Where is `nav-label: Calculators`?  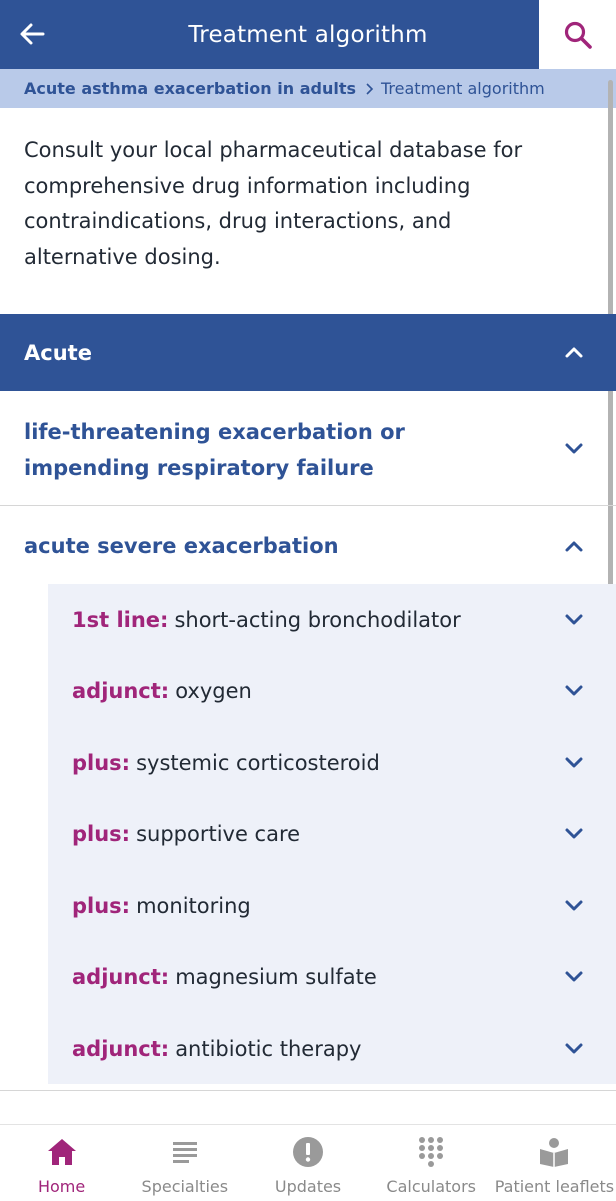
nav-label: Calculators is located at coordinates (431, 1186).